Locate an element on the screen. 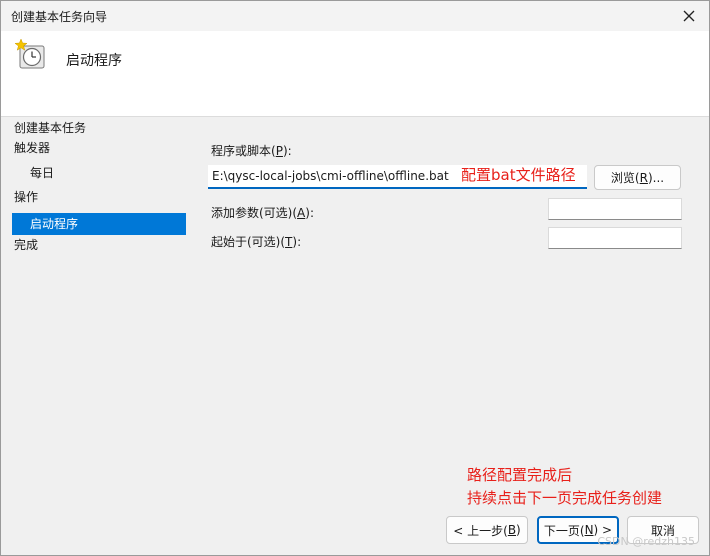 This screenshot has width=710, height=556. label-text: ) is located at coordinates (518, 530).